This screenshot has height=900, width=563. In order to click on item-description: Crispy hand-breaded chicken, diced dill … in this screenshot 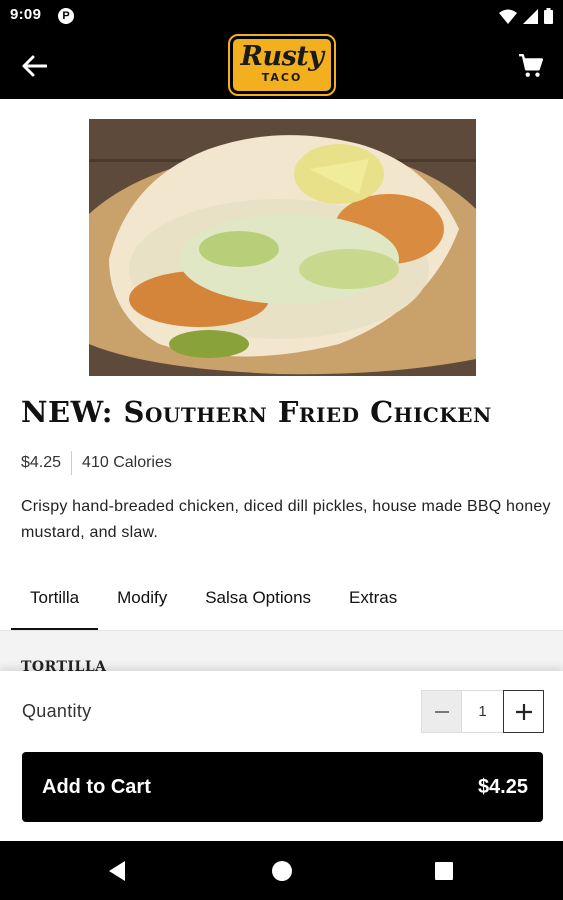, I will do `click(286, 519)`.